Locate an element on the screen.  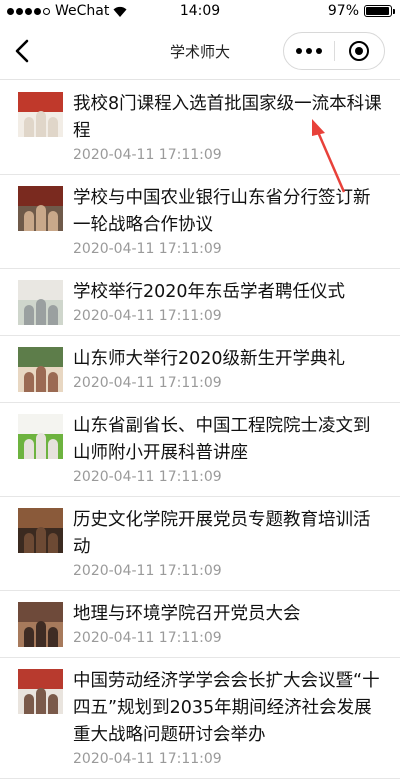
mini-program-capsule is located at coordinates (334, 51).